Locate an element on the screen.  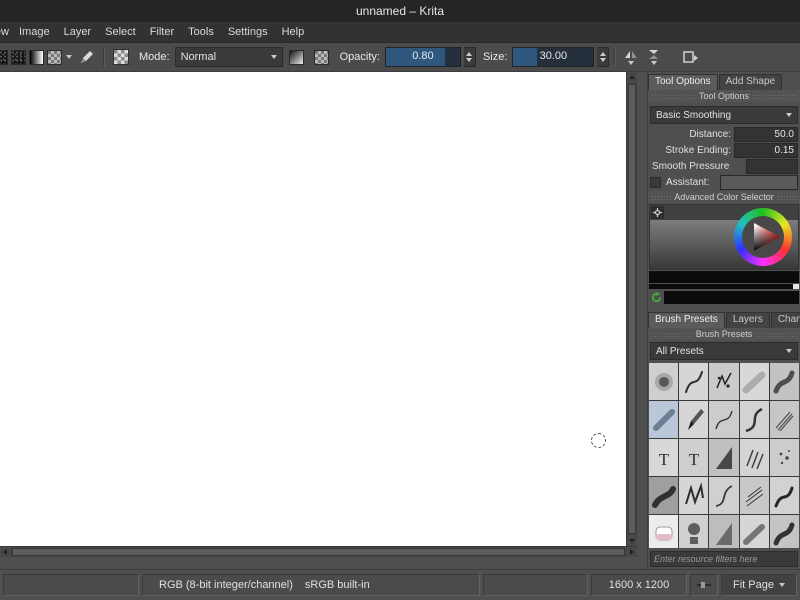
brush-preset-smudge-brush-icon is located at coordinates (664, 495).